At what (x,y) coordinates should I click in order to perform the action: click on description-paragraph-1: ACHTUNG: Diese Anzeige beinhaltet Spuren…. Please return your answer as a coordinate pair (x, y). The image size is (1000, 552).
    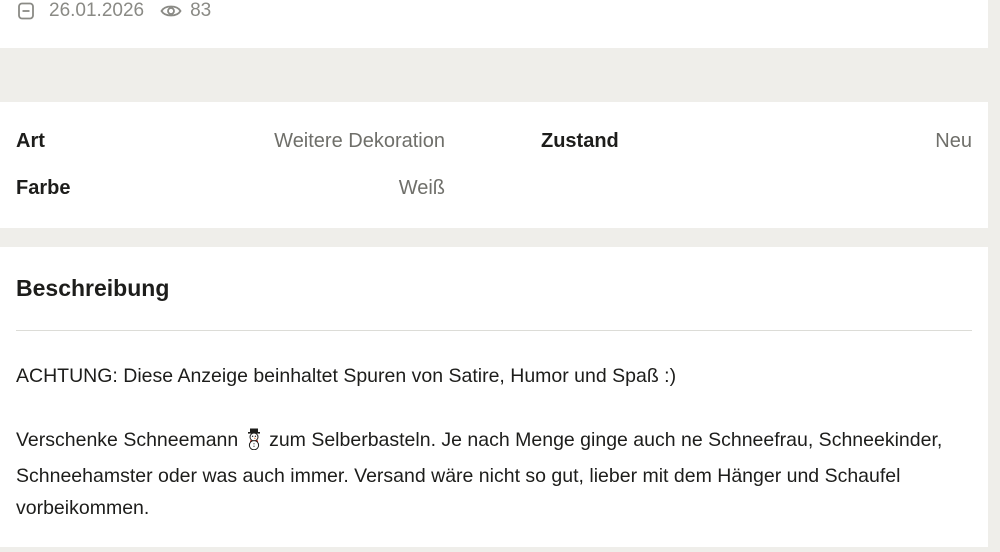
    Looking at the image, I should click on (346, 376).